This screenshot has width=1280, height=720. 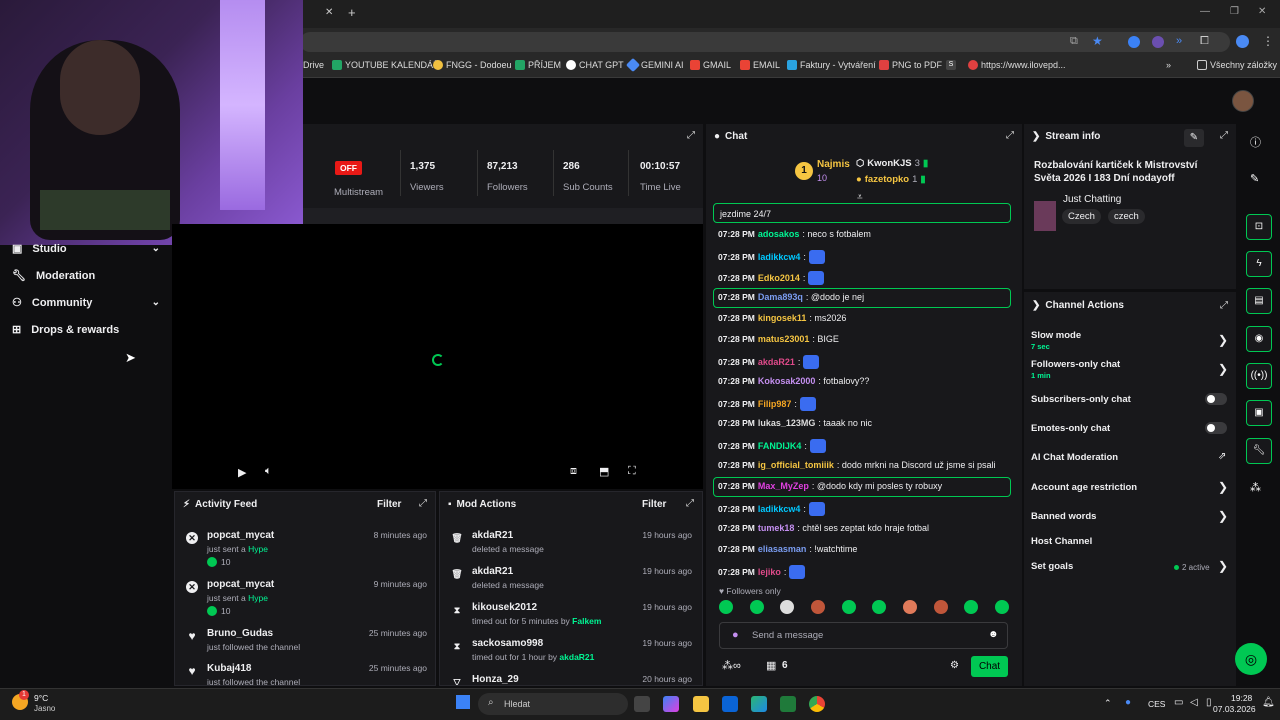 What do you see at coordinates (1081, 216) in the screenshot?
I see `tag: Czech` at bounding box center [1081, 216].